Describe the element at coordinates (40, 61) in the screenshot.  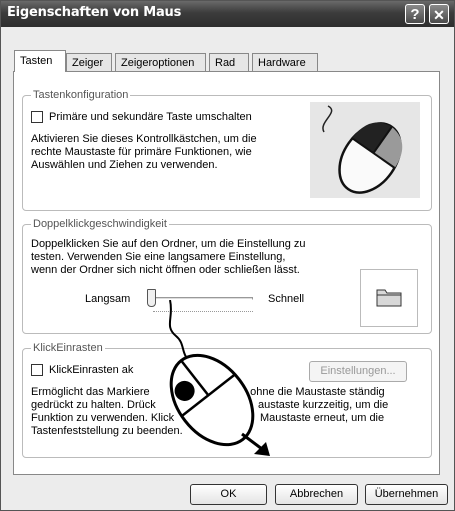
I see `tab-tasten: Tasten` at that location.